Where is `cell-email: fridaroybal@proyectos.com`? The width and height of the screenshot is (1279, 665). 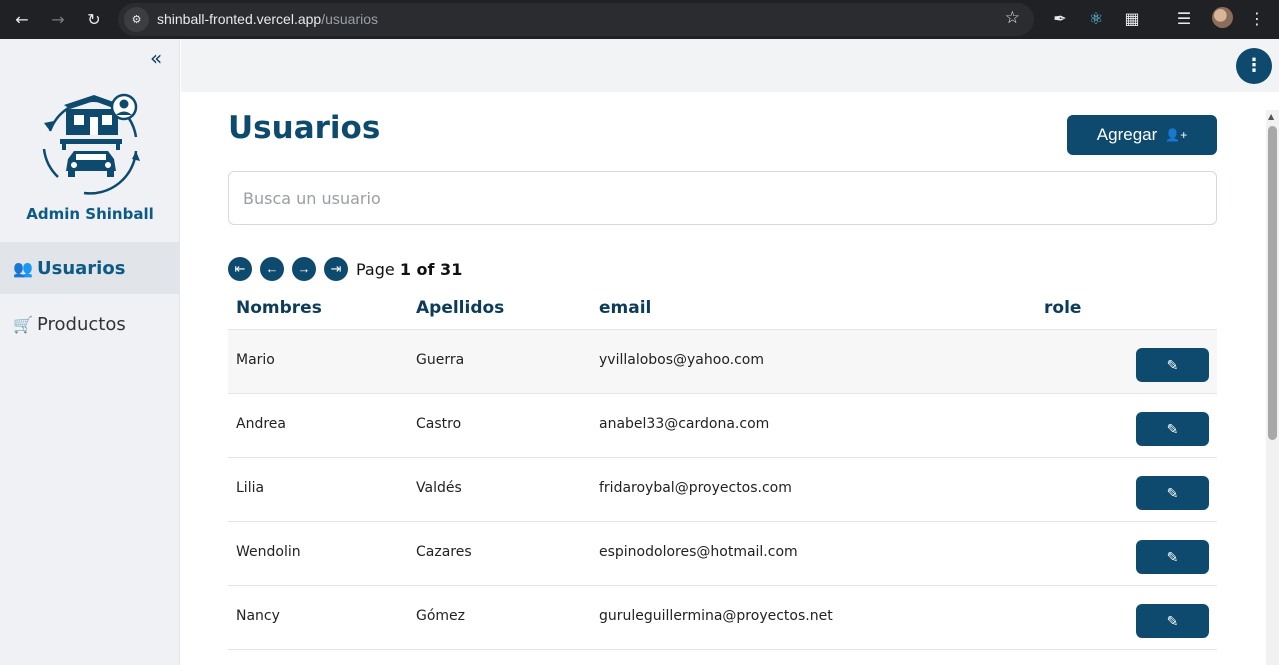 cell-email: fridaroybal@proyectos.com is located at coordinates (695, 488).